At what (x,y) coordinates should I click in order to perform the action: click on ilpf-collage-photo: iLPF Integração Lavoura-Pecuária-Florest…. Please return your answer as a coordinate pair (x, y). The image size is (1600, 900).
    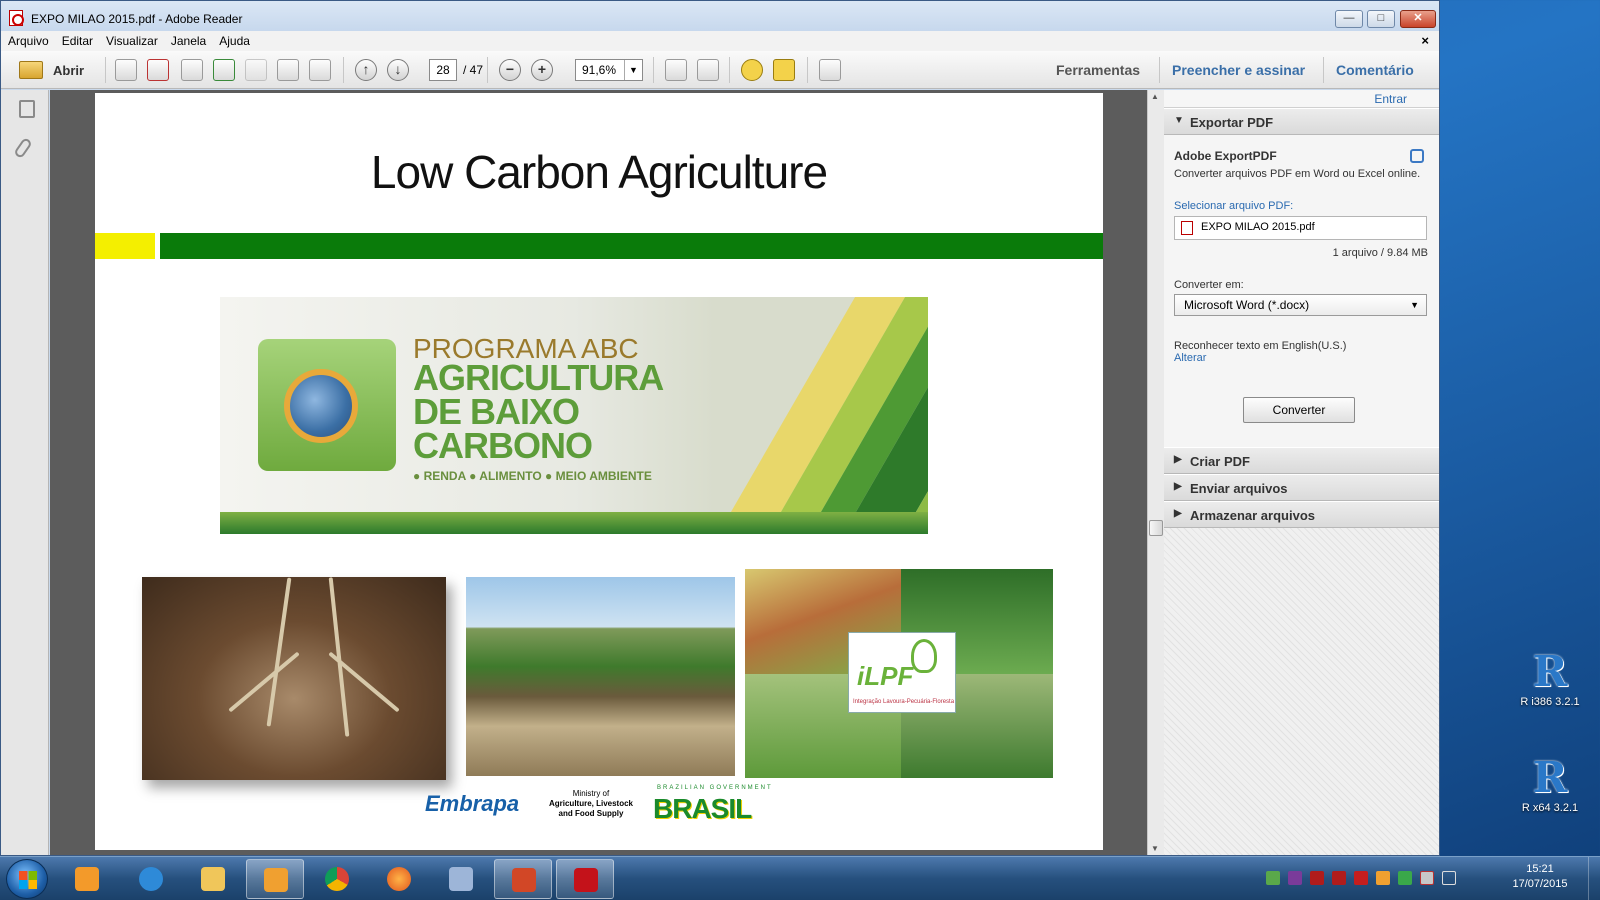
    Looking at the image, I should click on (899, 673).